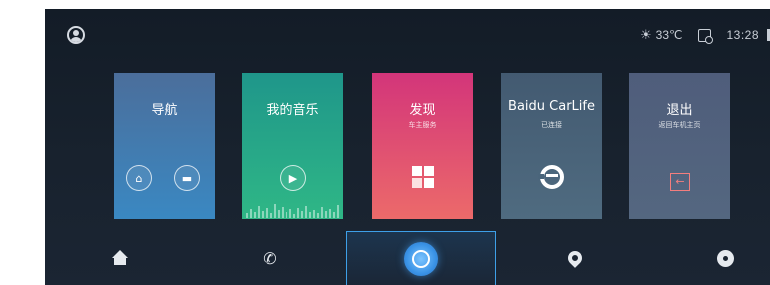 Image resolution: width=770 pixels, height=285 pixels. What do you see at coordinates (292, 110) in the screenshot?
I see `card-title: 我的音乐` at bounding box center [292, 110].